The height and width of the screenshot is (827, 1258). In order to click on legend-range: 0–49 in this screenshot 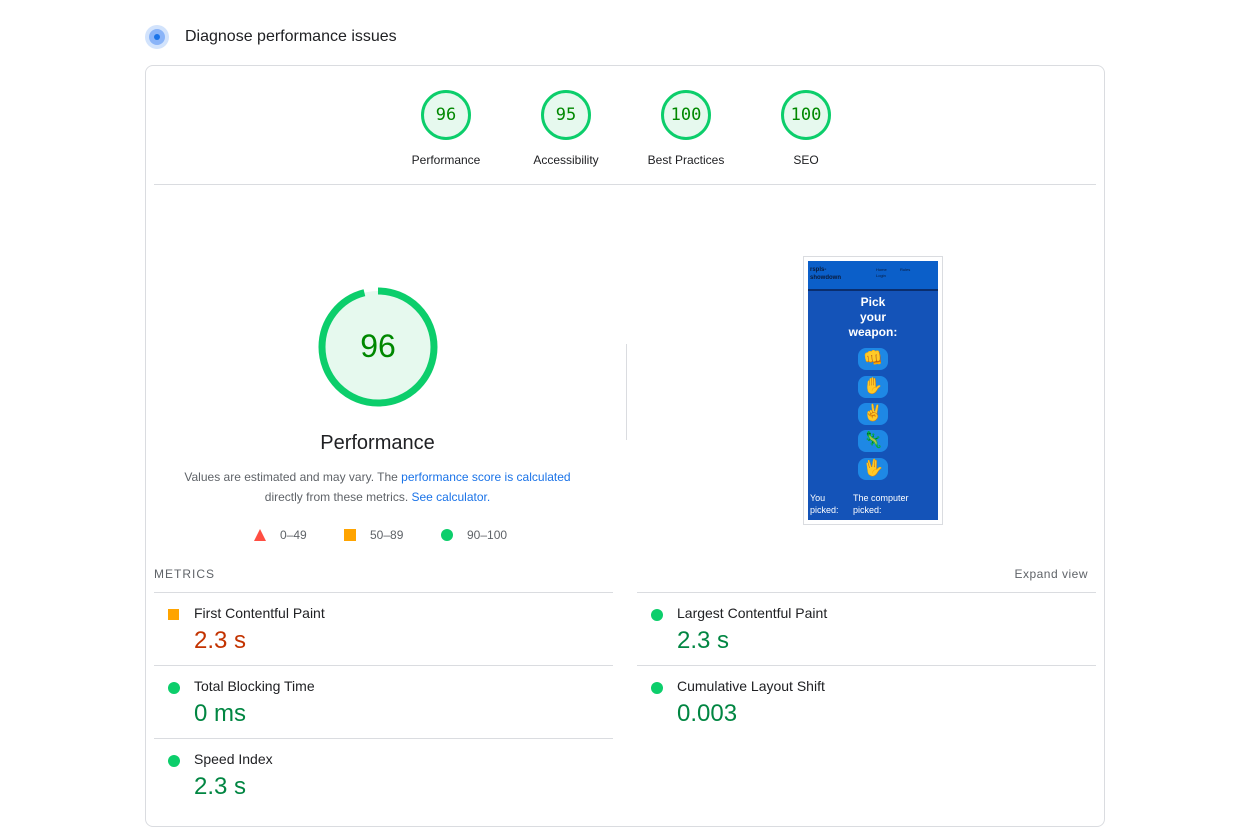, I will do `click(293, 535)`.